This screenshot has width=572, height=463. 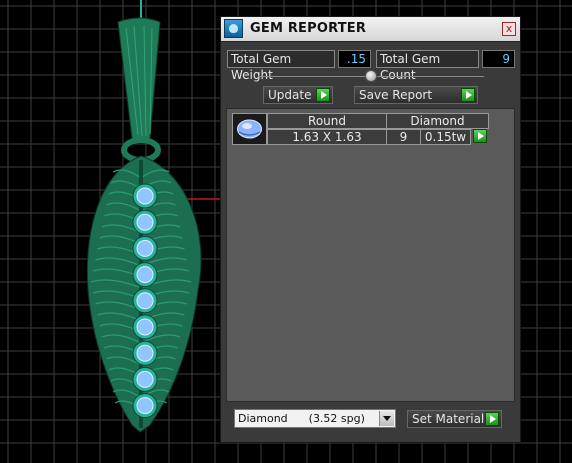 What do you see at coordinates (370, 29) in the screenshot?
I see `title-bar: GEM REPORTER x` at bounding box center [370, 29].